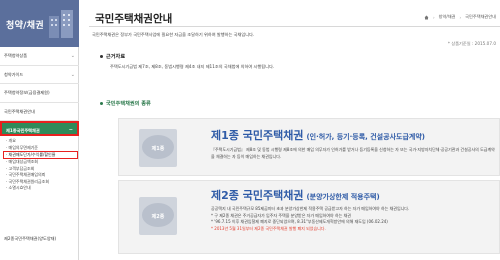 The image size is (500, 260). I want to click on breadcrumb: › 창약/채권 › 국민주택채권안내, so click(460, 17).